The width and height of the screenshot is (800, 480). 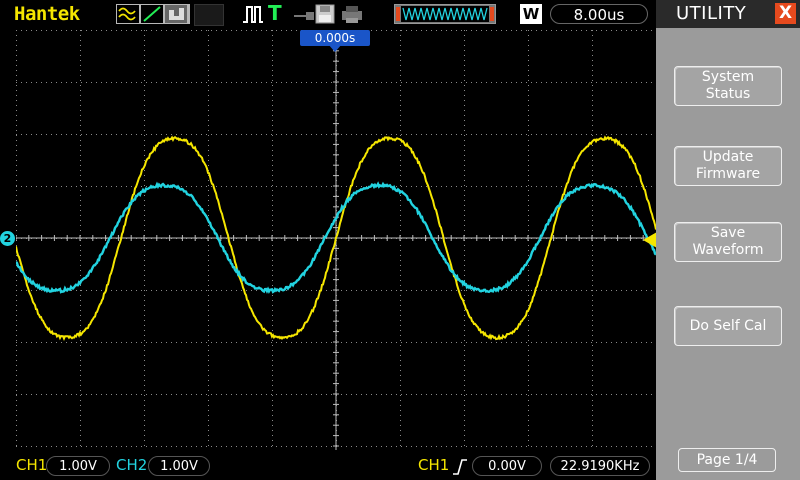 I want to click on button-label-line2: Firmware, so click(x=728, y=174).